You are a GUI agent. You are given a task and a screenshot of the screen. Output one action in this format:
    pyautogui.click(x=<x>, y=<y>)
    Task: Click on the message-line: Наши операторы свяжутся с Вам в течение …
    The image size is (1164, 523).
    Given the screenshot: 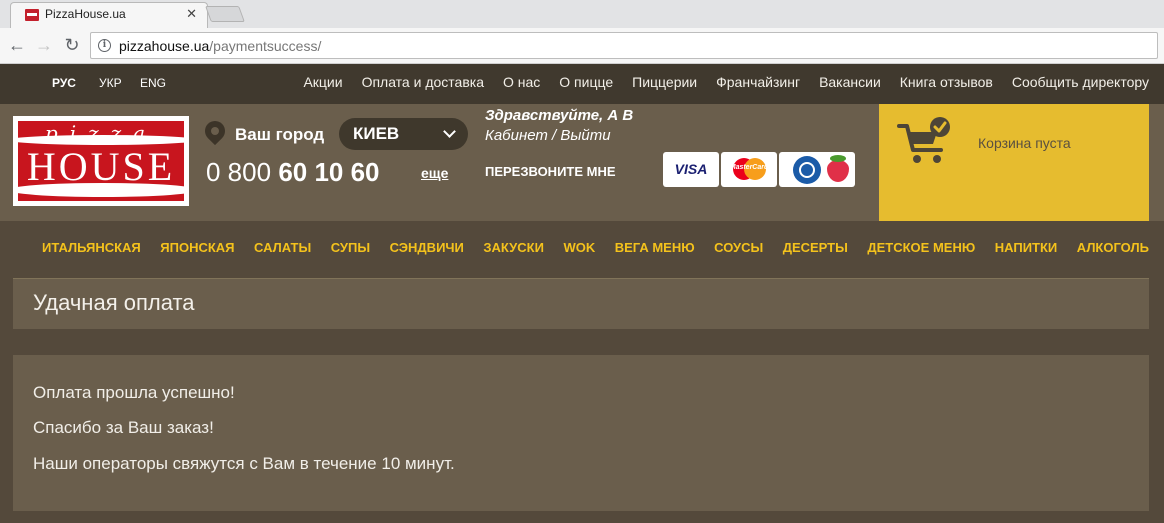 What is the action you would take?
    pyautogui.click(x=244, y=463)
    